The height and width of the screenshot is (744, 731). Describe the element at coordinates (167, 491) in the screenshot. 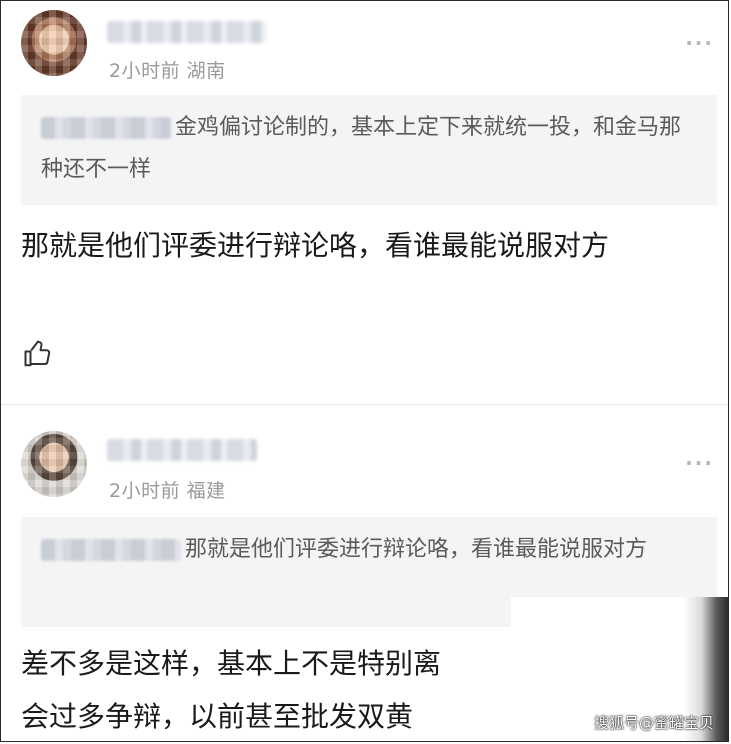

I see `comment-time-location: 2小时前 福建` at that location.